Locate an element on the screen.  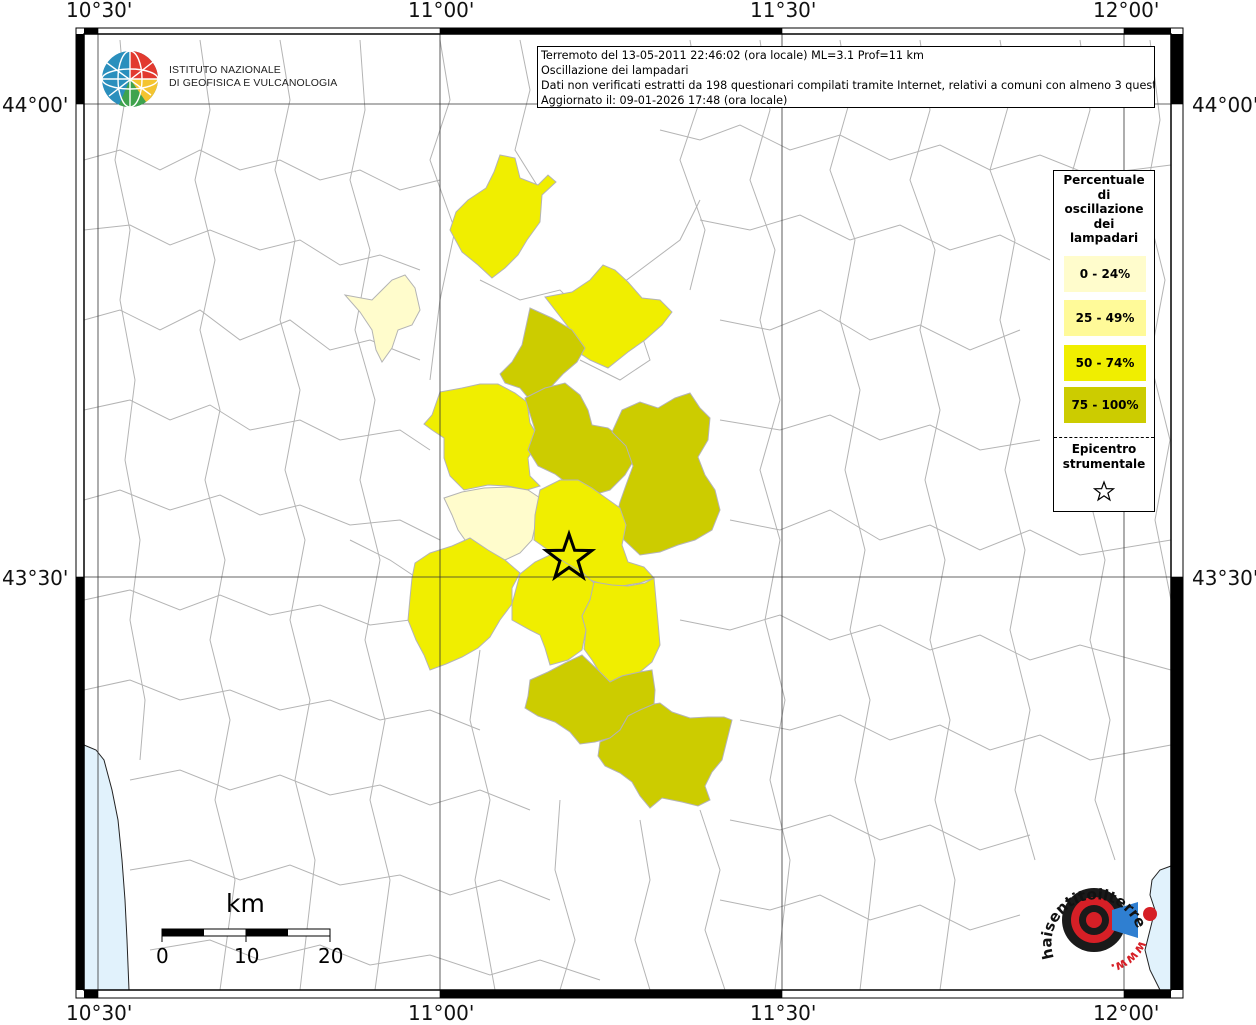
legend-title-line: lampadari is located at coordinates (1104, 238).